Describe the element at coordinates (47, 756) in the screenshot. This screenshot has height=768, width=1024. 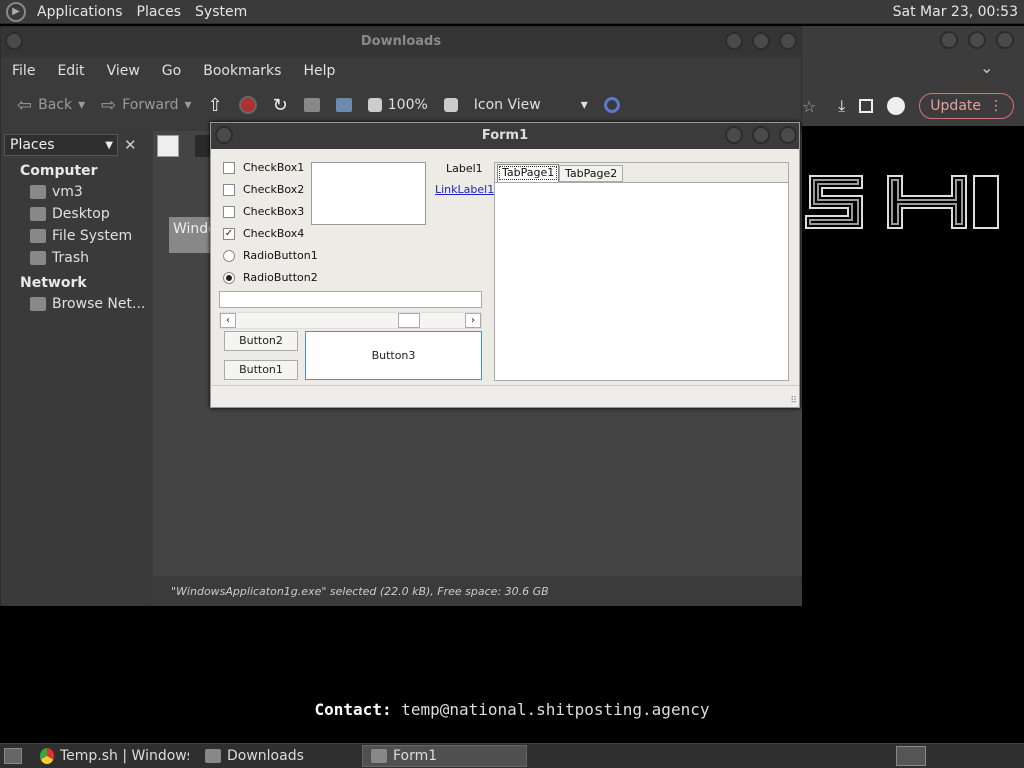
I see `chrome-icon` at that location.